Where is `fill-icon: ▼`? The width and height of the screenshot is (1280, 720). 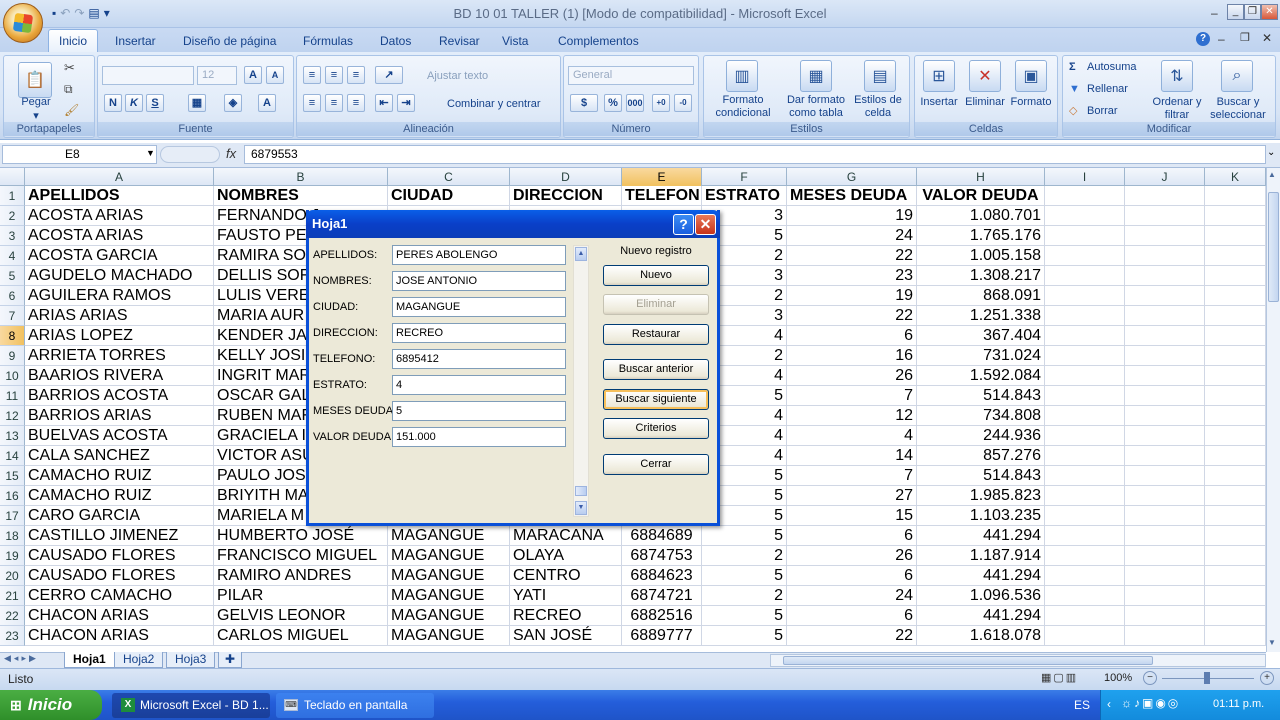 fill-icon: ▼ is located at coordinates (1074, 89).